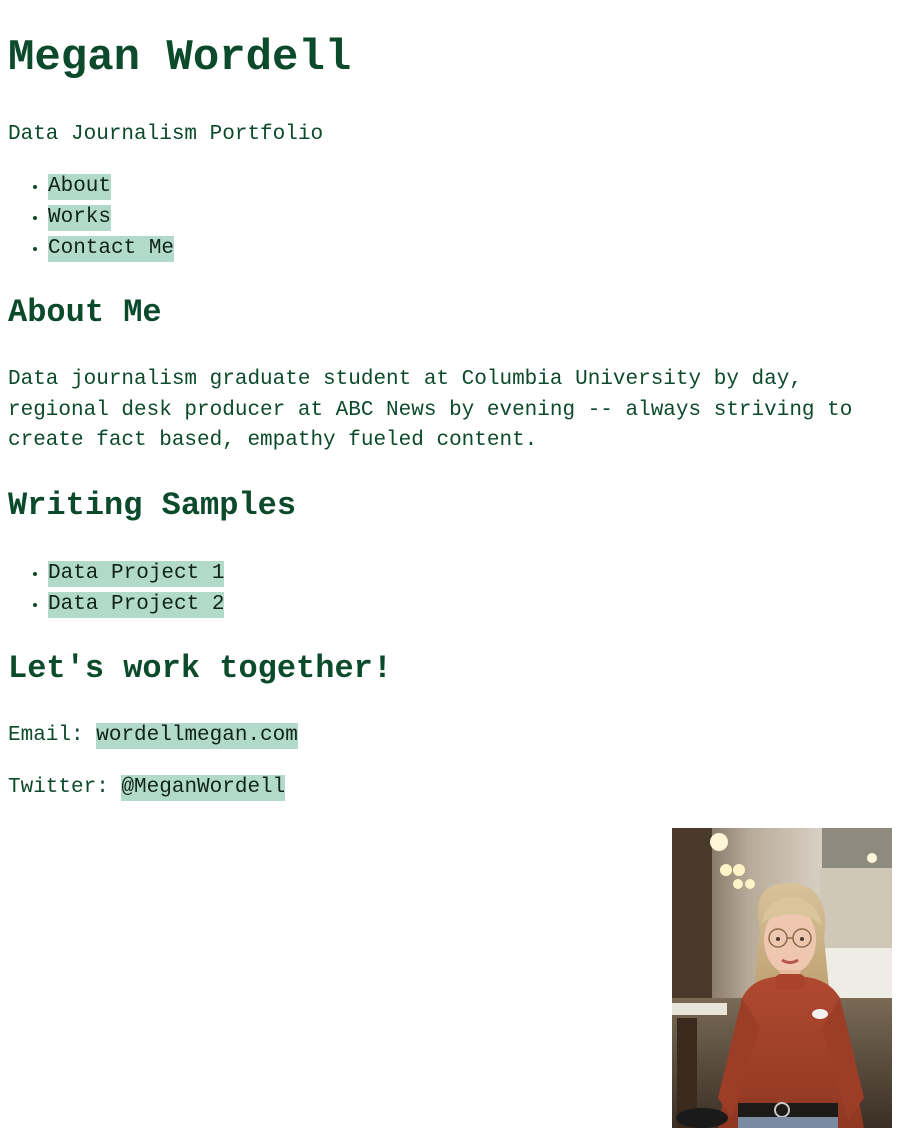 This screenshot has height=1128, width=900. Describe the element at coordinates (152, 505) in the screenshot. I see `writing-samples-heading: Writing Samples` at that location.